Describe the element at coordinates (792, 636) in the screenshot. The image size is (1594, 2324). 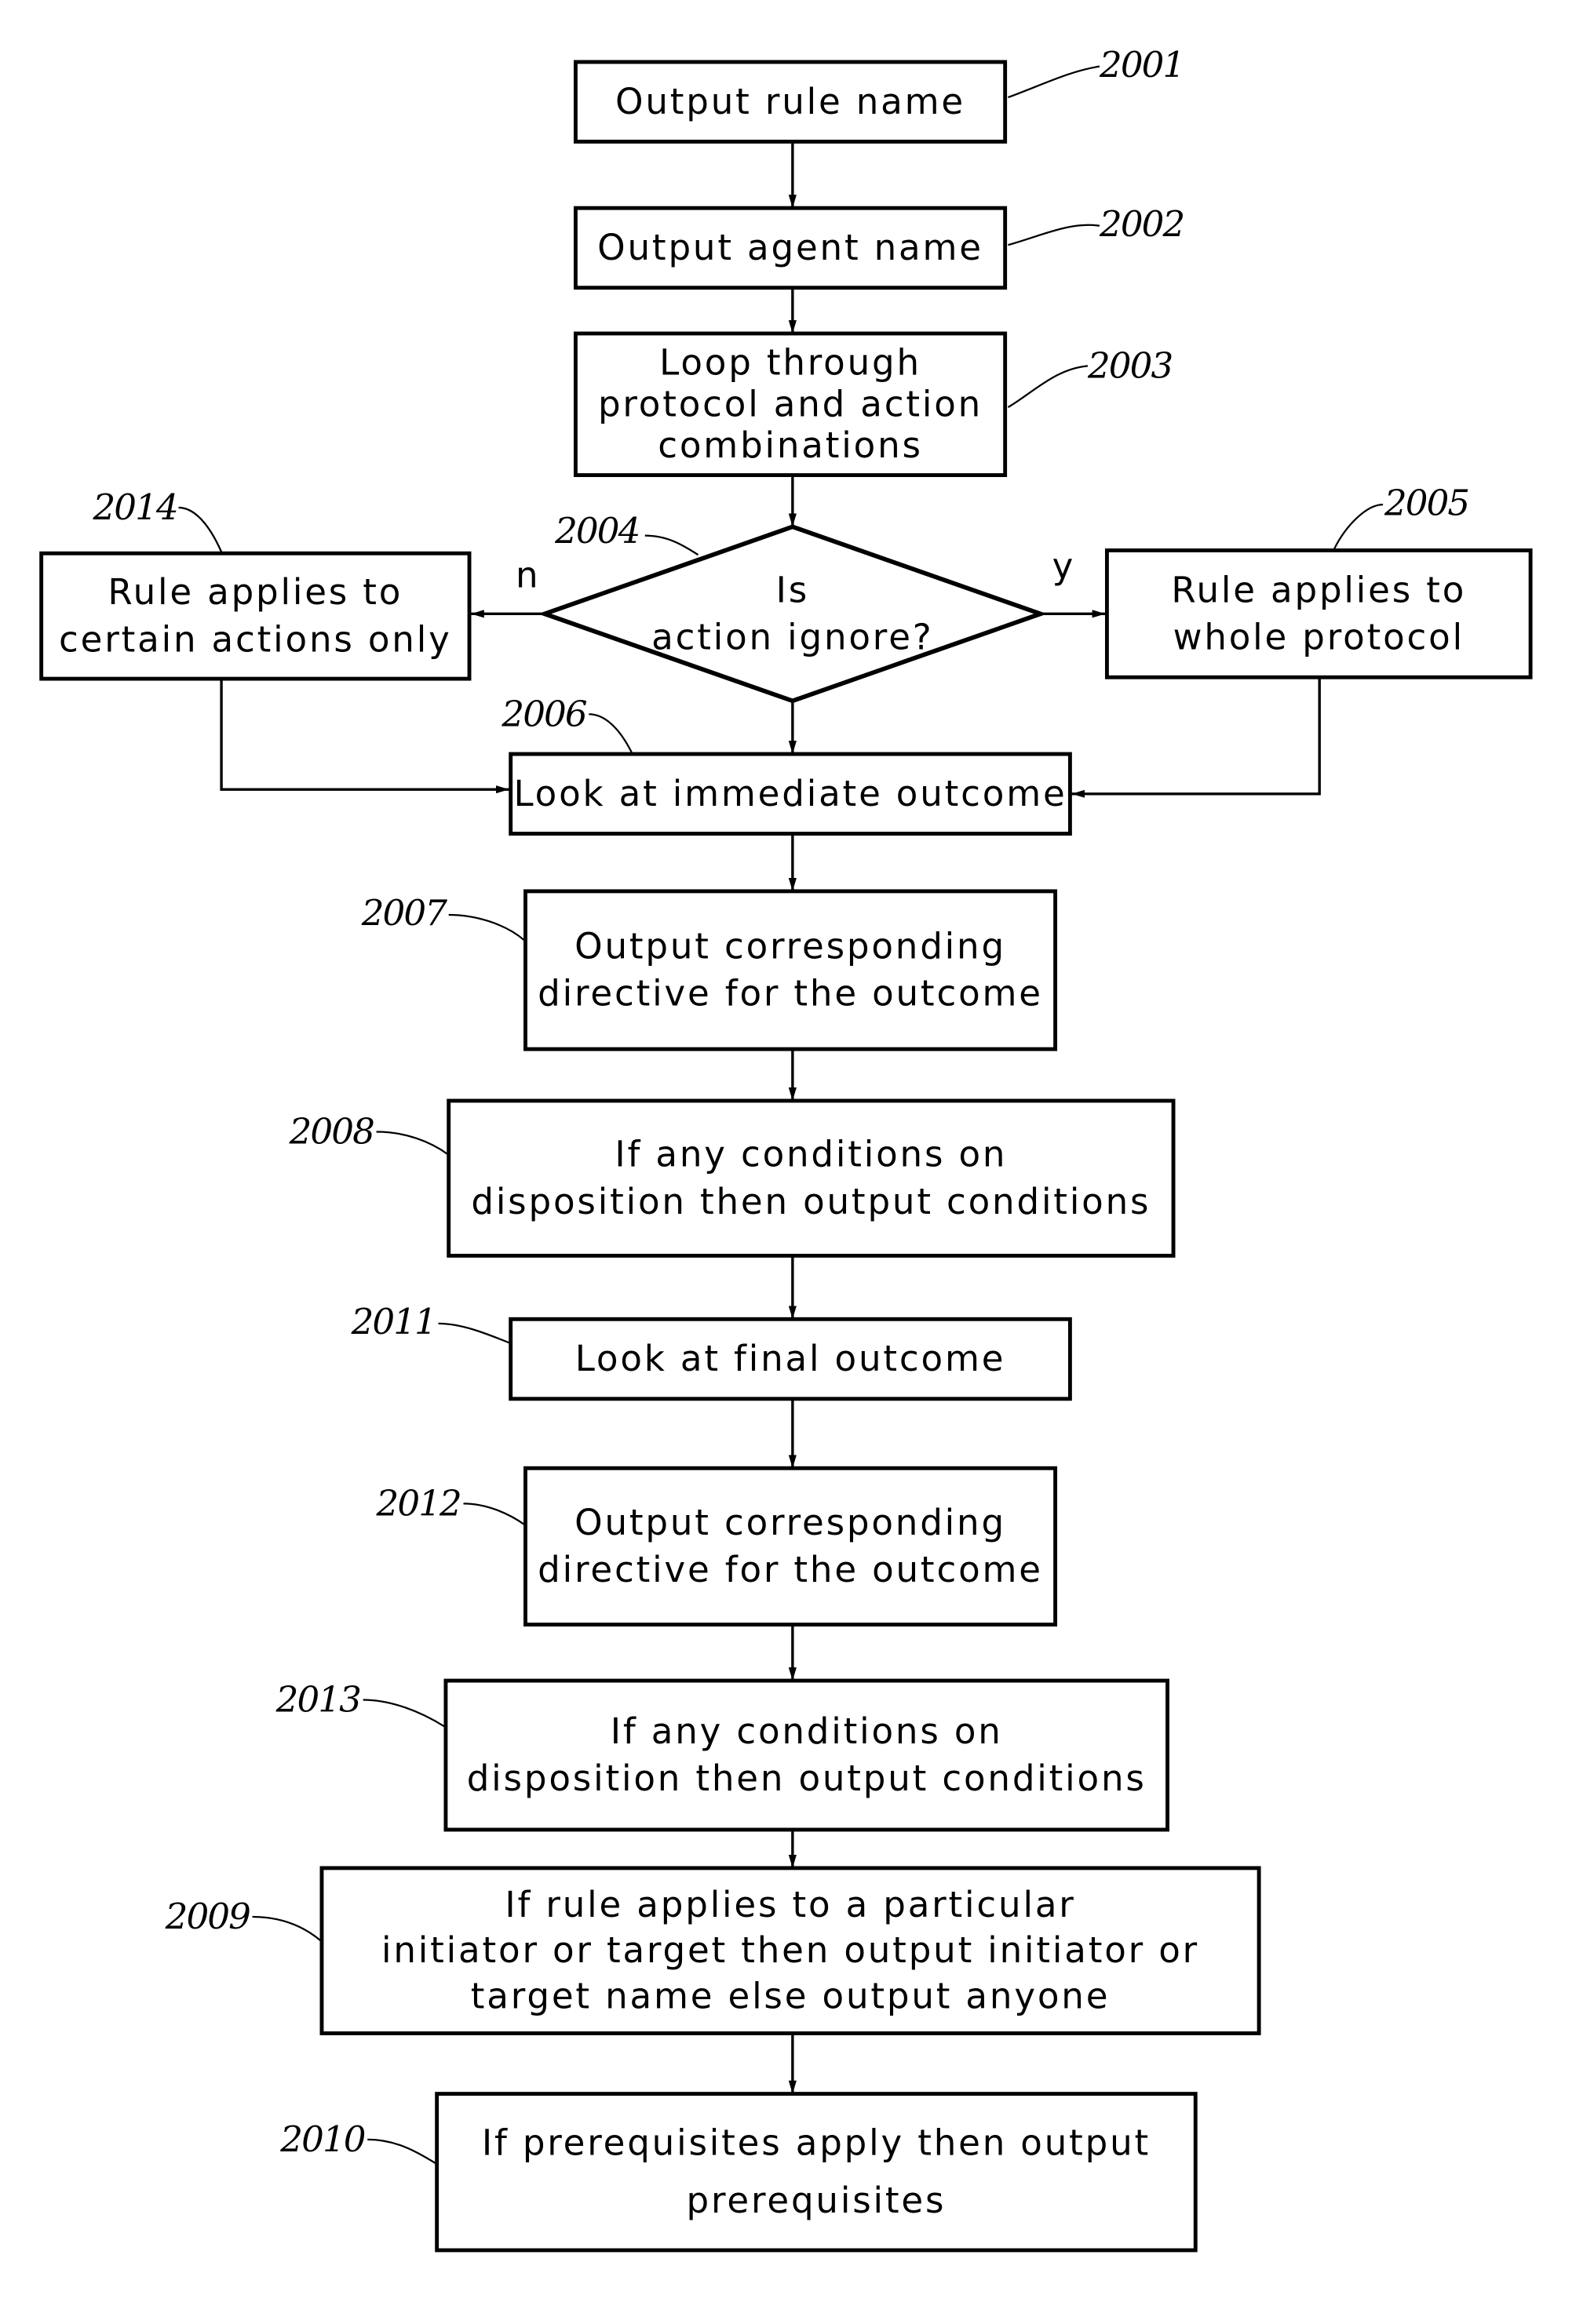
I see `node-label-line: action ignore?` at that location.